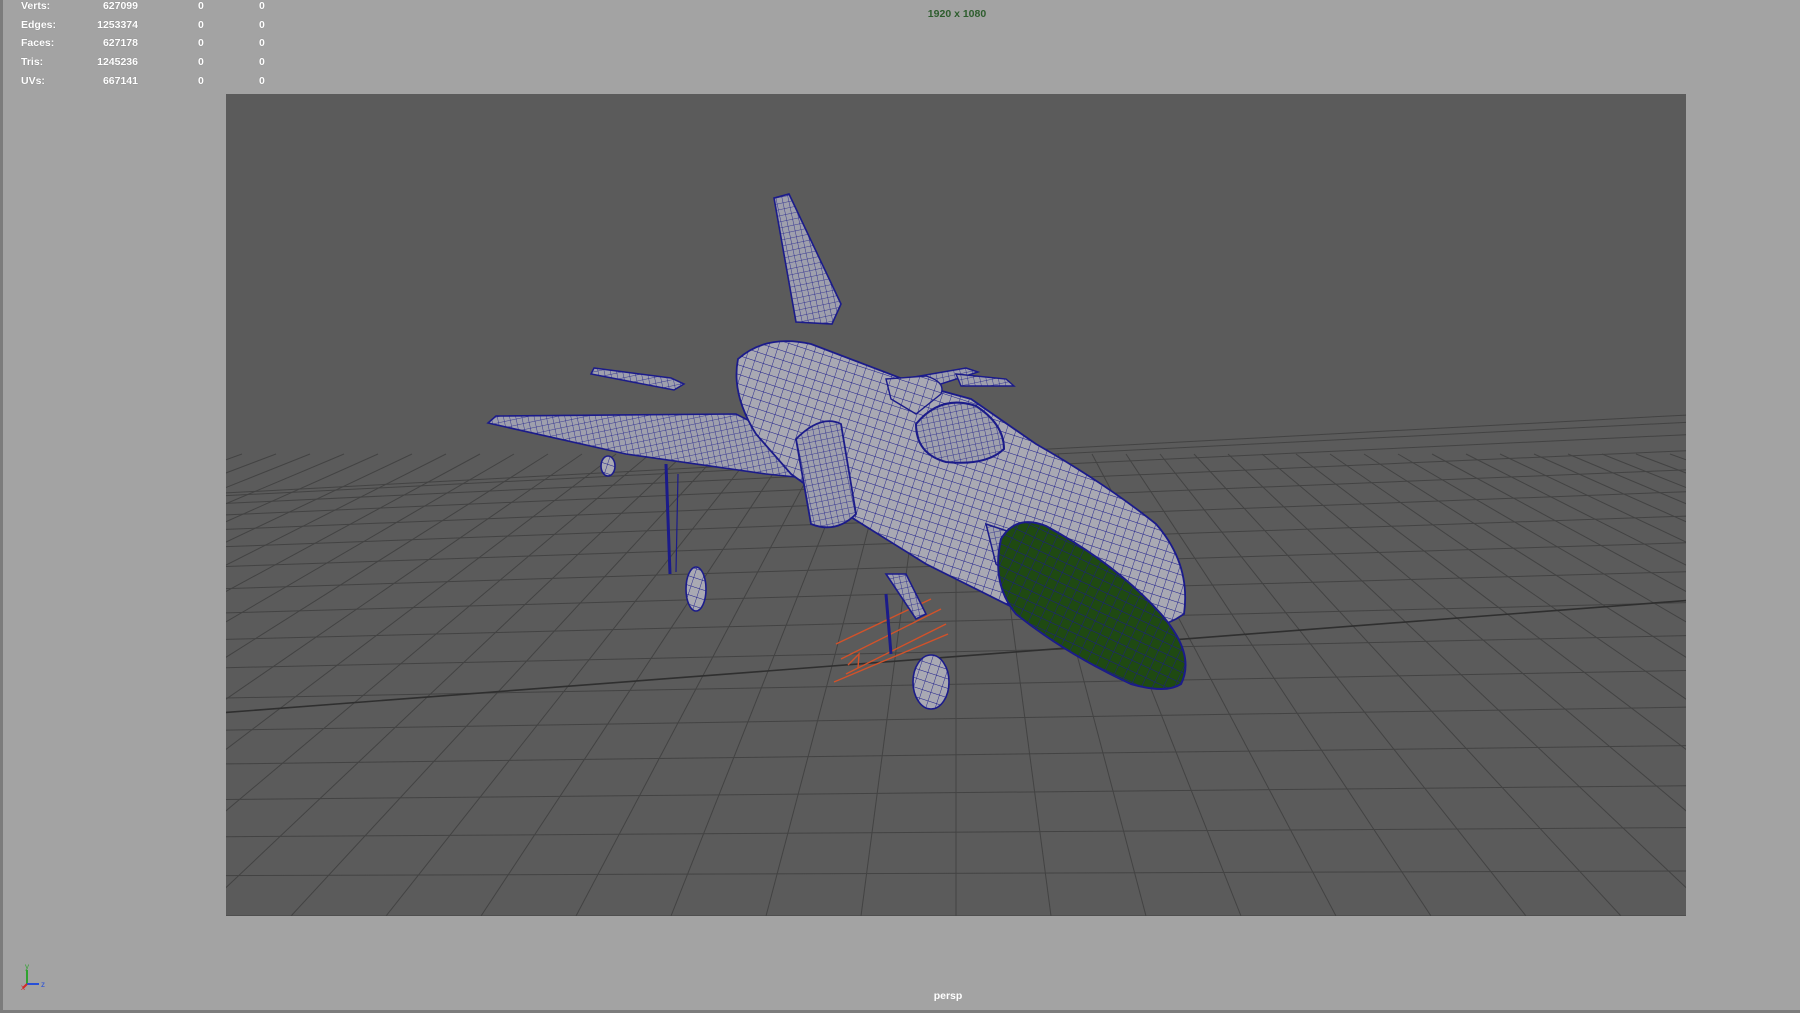 This screenshot has width=1800, height=1013. What do you see at coordinates (39, 24) in the screenshot?
I see `hud-label: Edges:` at bounding box center [39, 24].